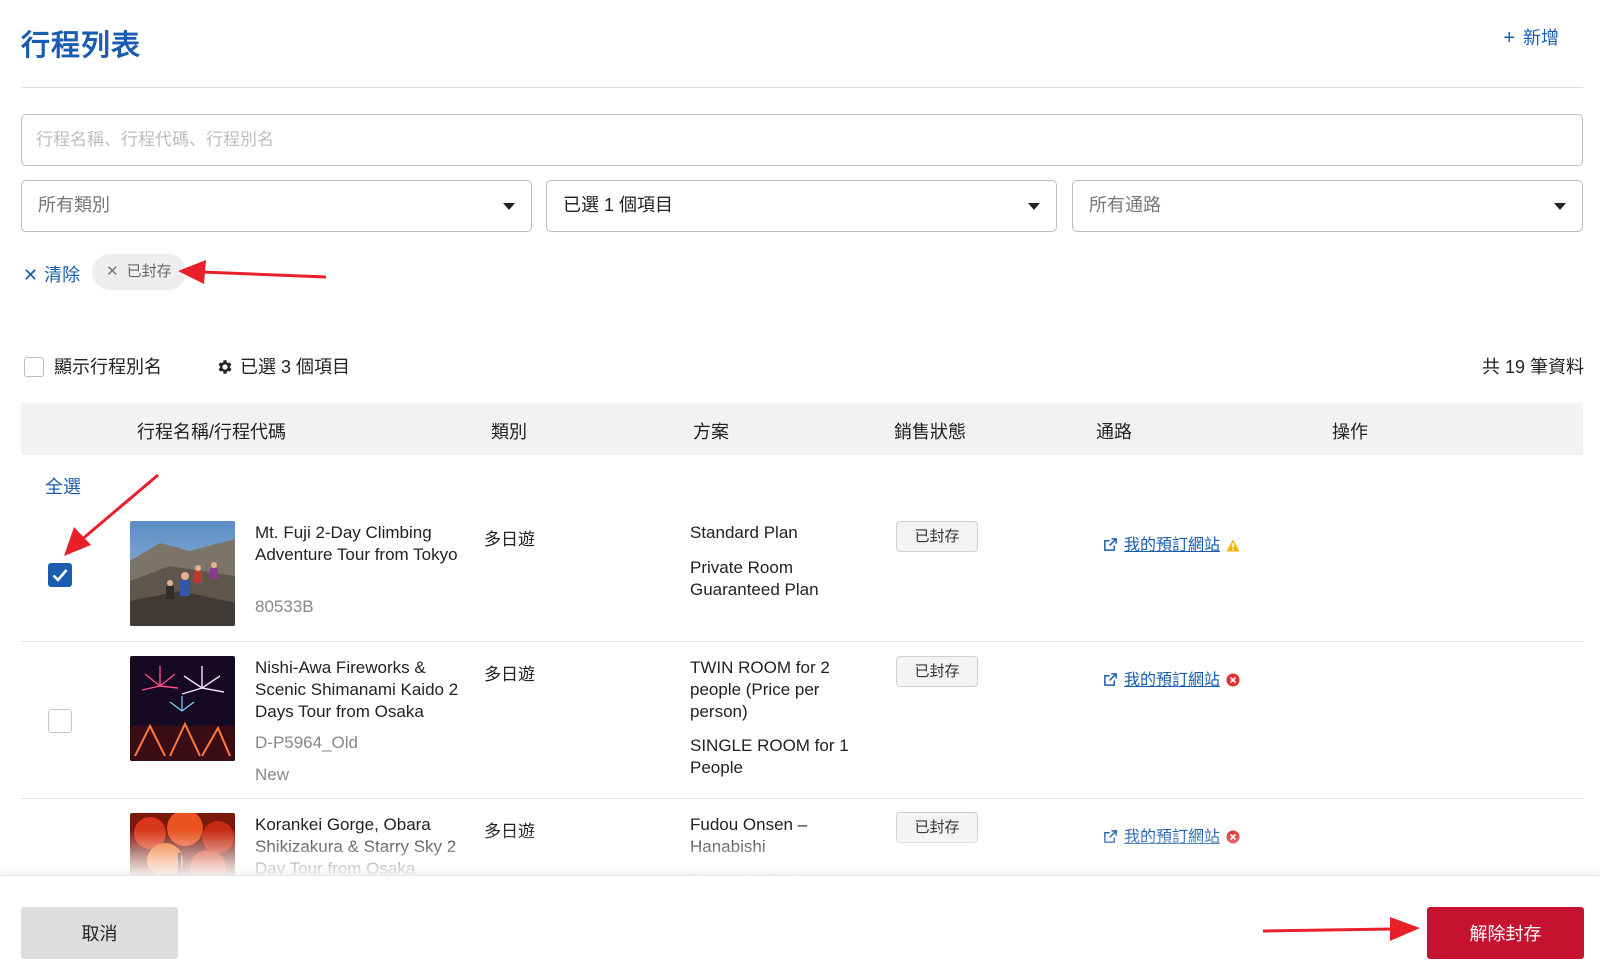 The height and width of the screenshot is (972, 1600). What do you see at coordinates (769, 756) in the screenshot?
I see `plan-name: SINGLE ROOM for 1 People` at bounding box center [769, 756].